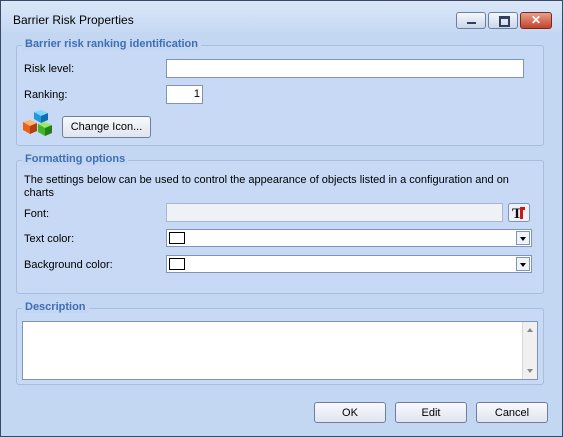 Image resolution: width=563 pixels, height=437 pixels. What do you see at coordinates (111, 44) in the screenshot?
I see `identification-group-title: Barrier risk ranking identification` at bounding box center [111, 44].